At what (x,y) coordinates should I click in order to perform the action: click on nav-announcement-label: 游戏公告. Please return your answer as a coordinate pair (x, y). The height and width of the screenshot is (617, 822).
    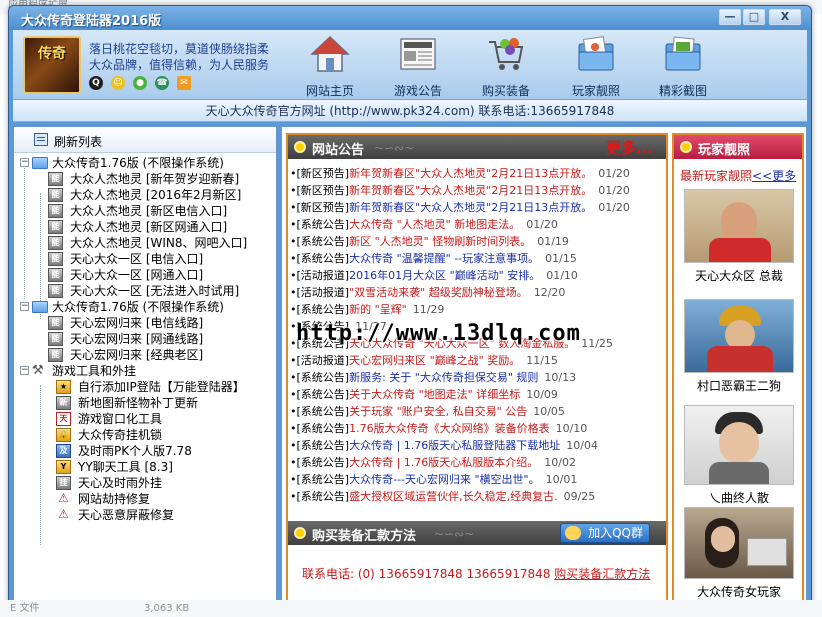
    Looking at the image, I should click on (417, 91).